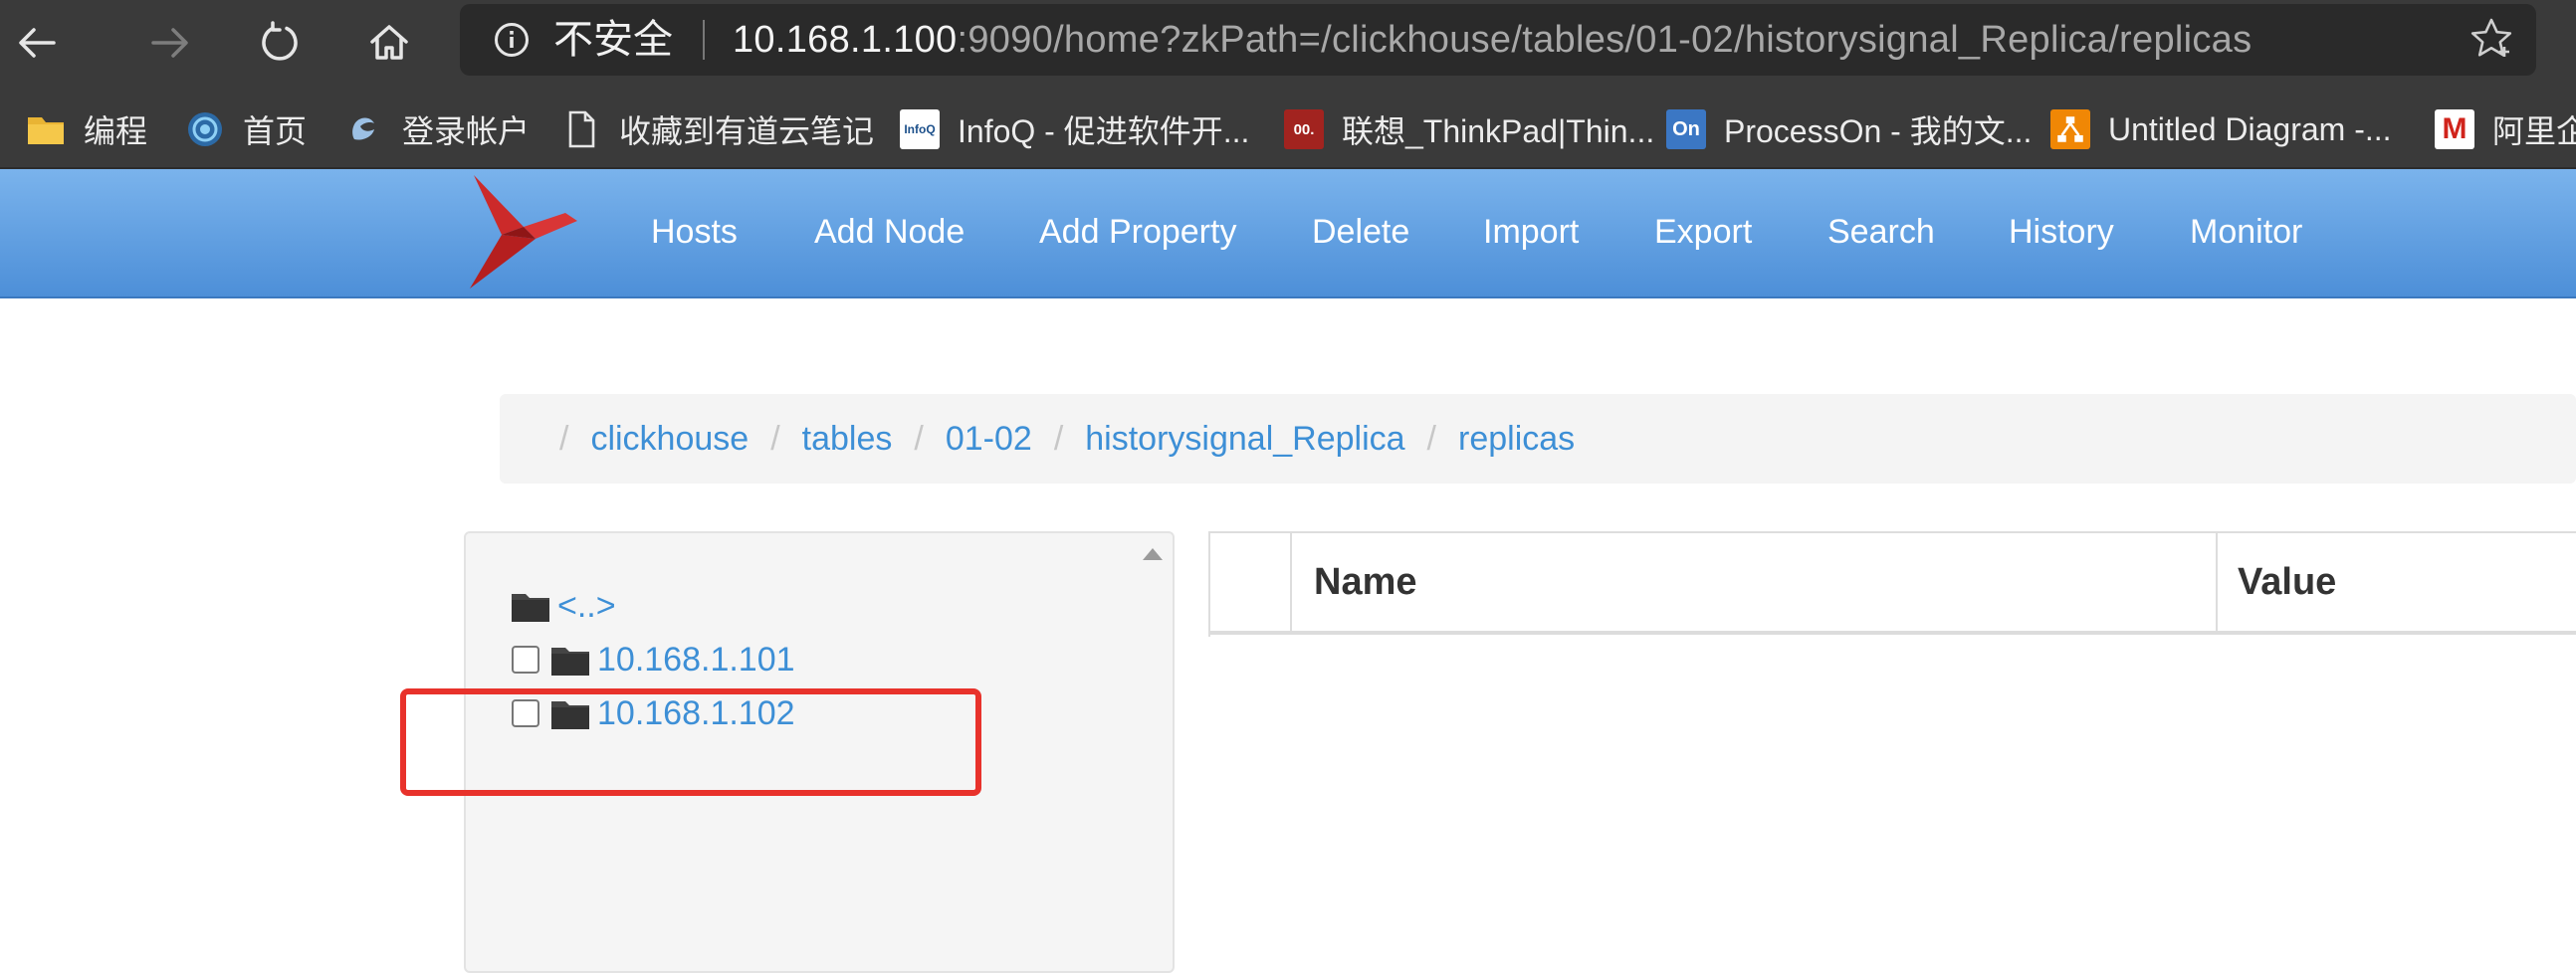 The image size is (2576, 973). What do you see at coordinates (1304, 129) in the screenshot?
I see `lenovo-icon: 00.` at bounding box center [1304, 129].